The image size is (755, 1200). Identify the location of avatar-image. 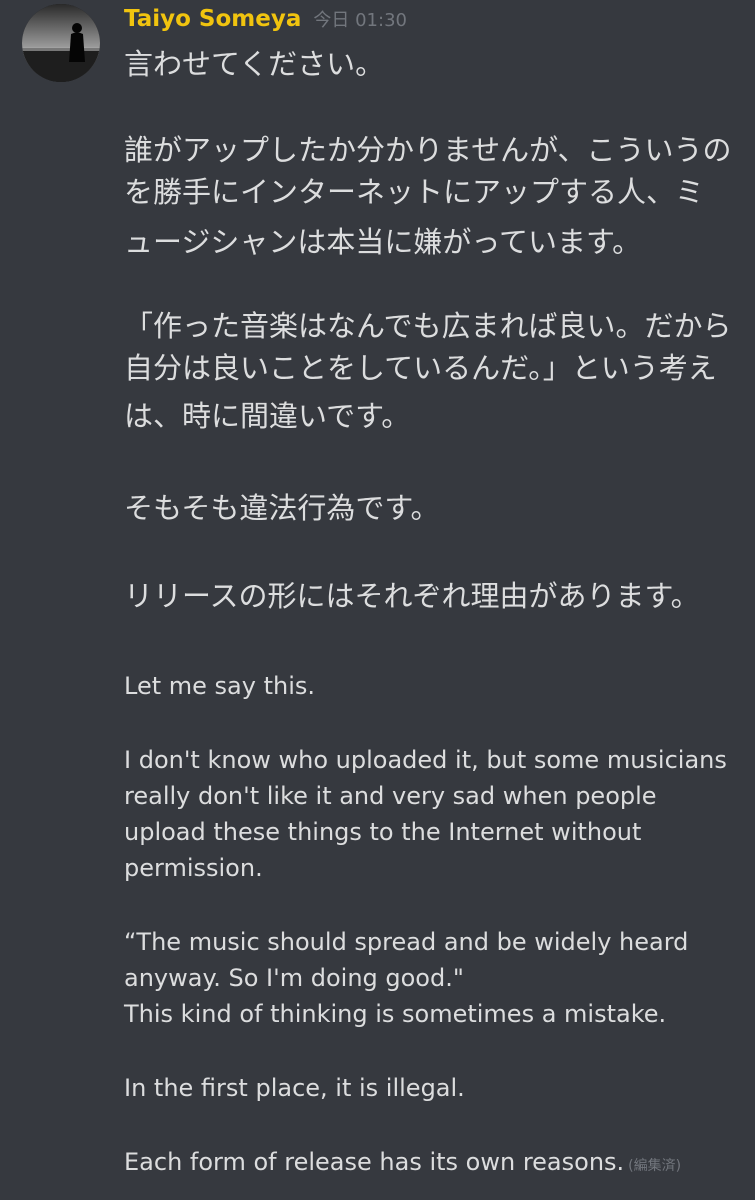
(61, 43).